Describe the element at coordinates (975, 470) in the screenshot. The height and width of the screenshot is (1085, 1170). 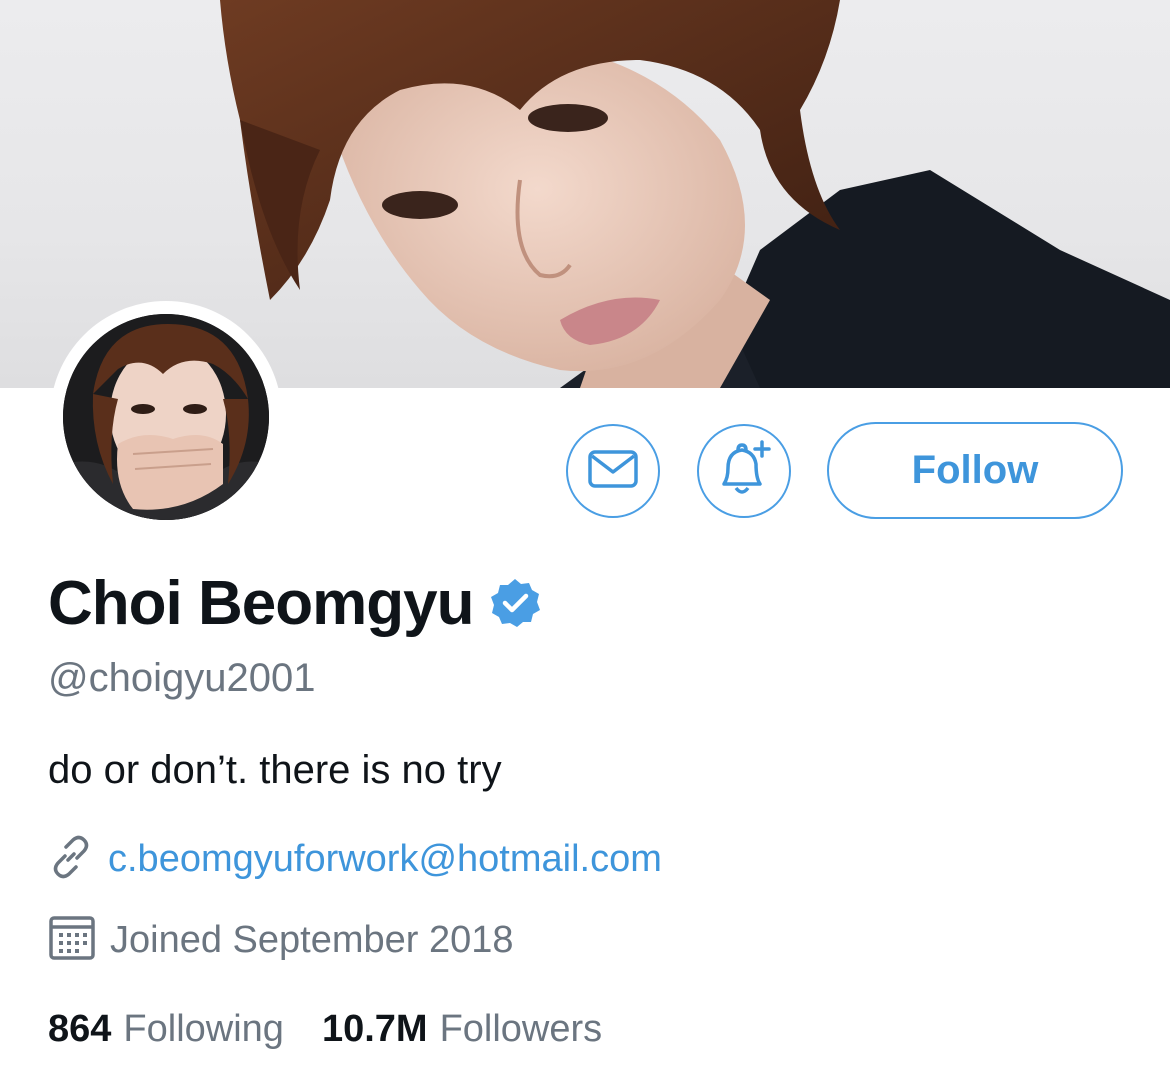
I see `follow-button: Follow` at that location.